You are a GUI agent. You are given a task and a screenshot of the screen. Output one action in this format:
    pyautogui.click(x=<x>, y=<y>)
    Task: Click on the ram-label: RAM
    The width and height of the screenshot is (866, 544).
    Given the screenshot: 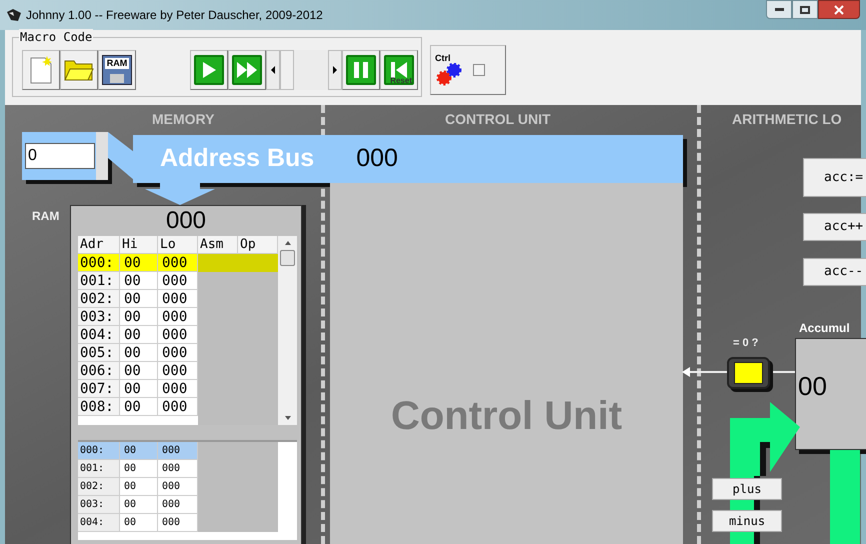 What is the action you would take?
    pyautogui.click(x=46, y=216)
    